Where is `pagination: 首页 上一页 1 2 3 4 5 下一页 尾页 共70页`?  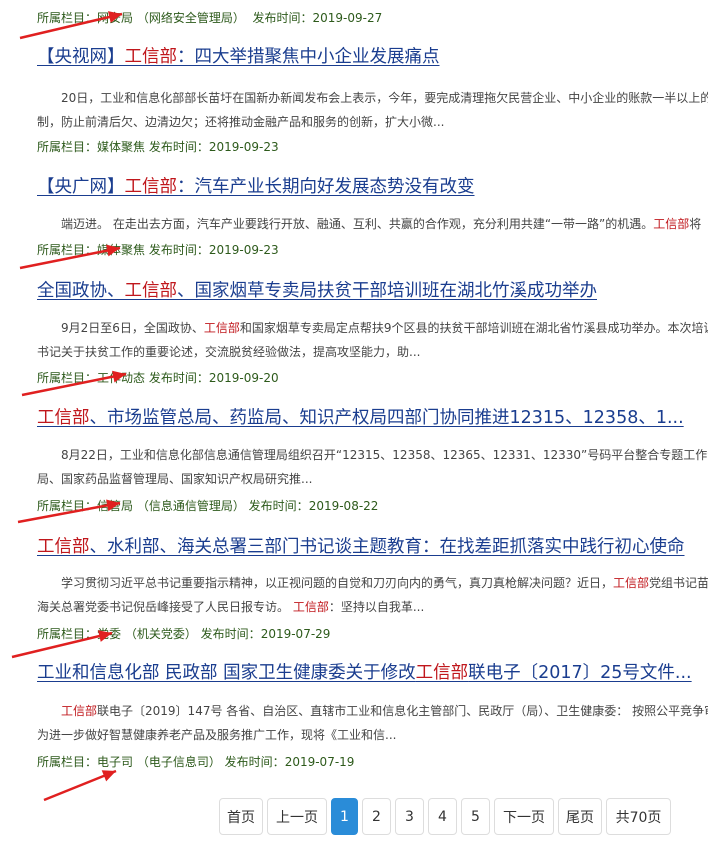
pagination: 首页 上一页 1 2 3 4 5 下一页 尾页 共70页 is located at coordinates (445, 817).